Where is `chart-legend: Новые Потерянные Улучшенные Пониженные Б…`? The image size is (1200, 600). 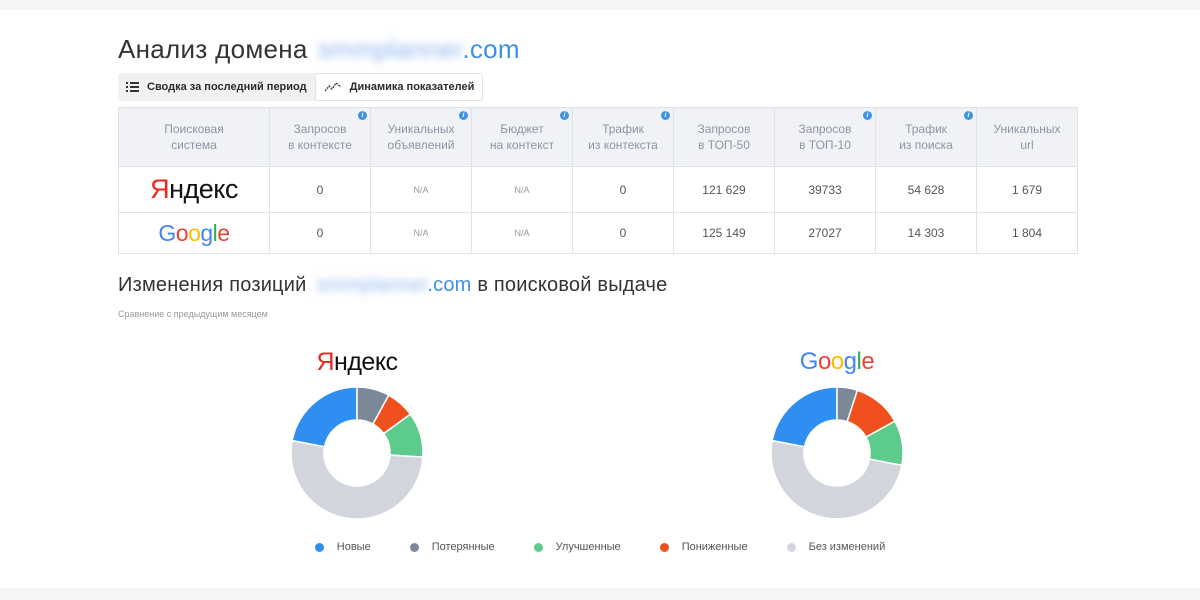
chart-legend: Новые Потерянные Улучшенные Пониженные Б… is located at coordinates (600, 547).